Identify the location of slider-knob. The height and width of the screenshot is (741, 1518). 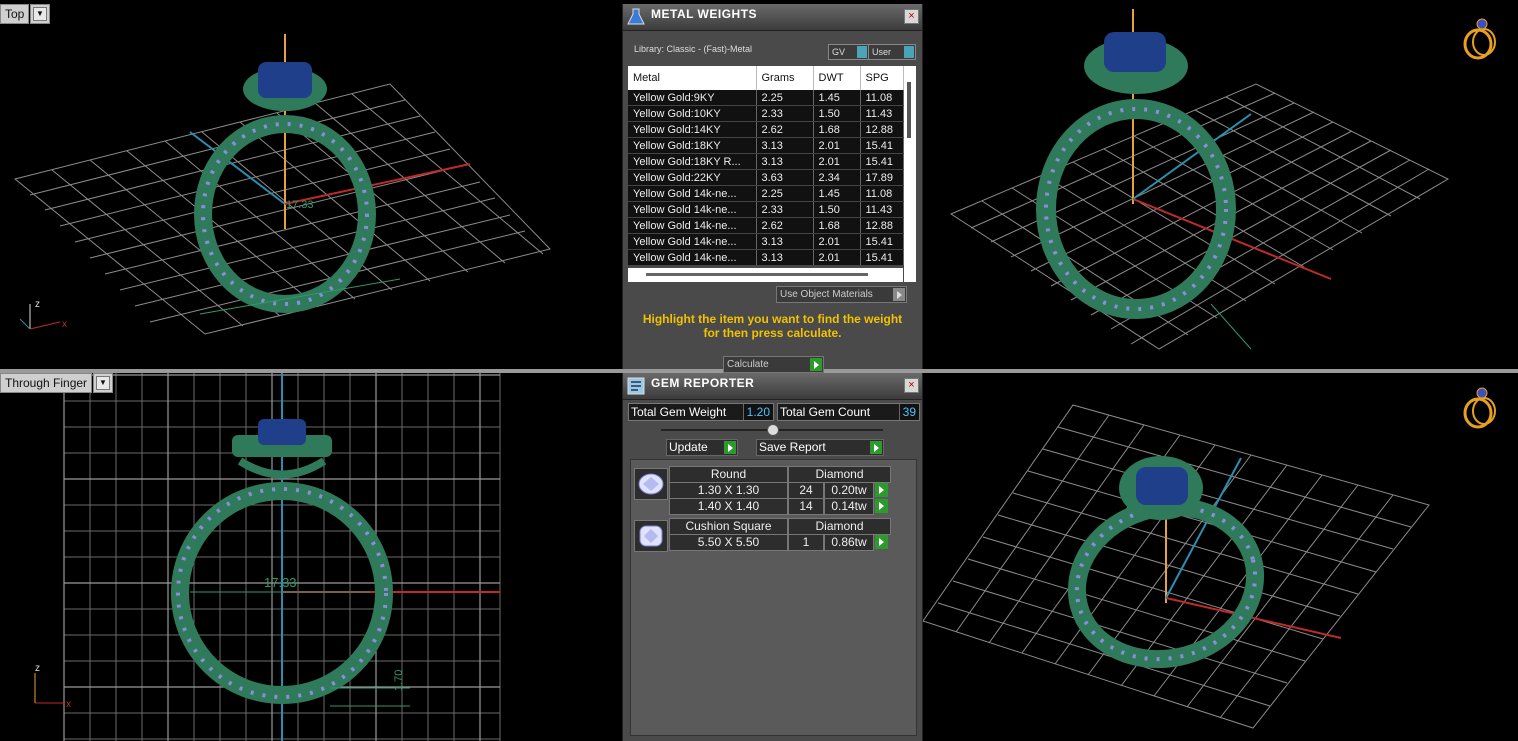
(773, 430).